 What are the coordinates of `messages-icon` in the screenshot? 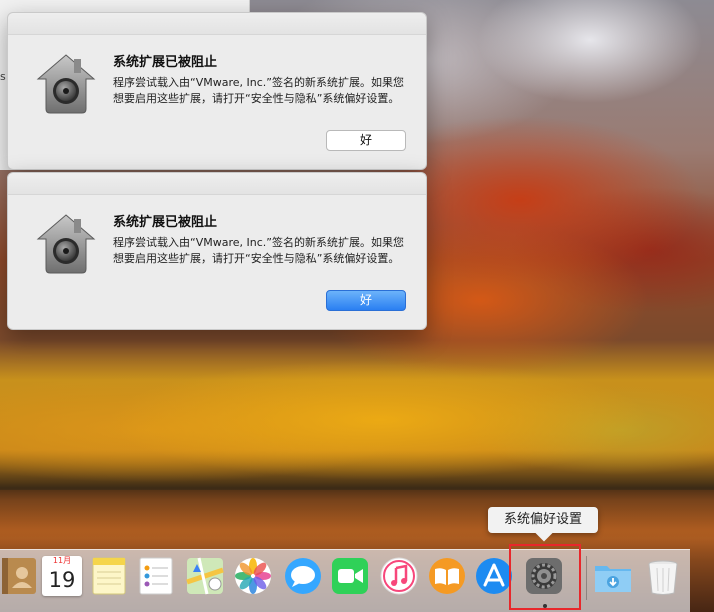 It's located at (303, 576).